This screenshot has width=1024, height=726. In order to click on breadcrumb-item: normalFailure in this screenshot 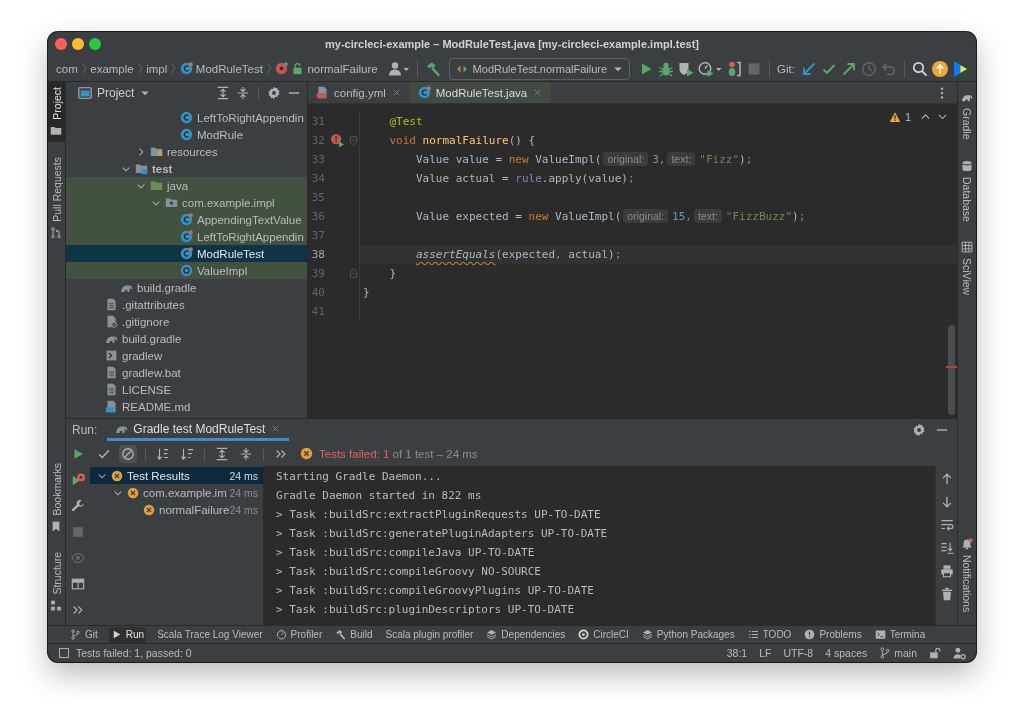, I will do `click(326, 68)`.